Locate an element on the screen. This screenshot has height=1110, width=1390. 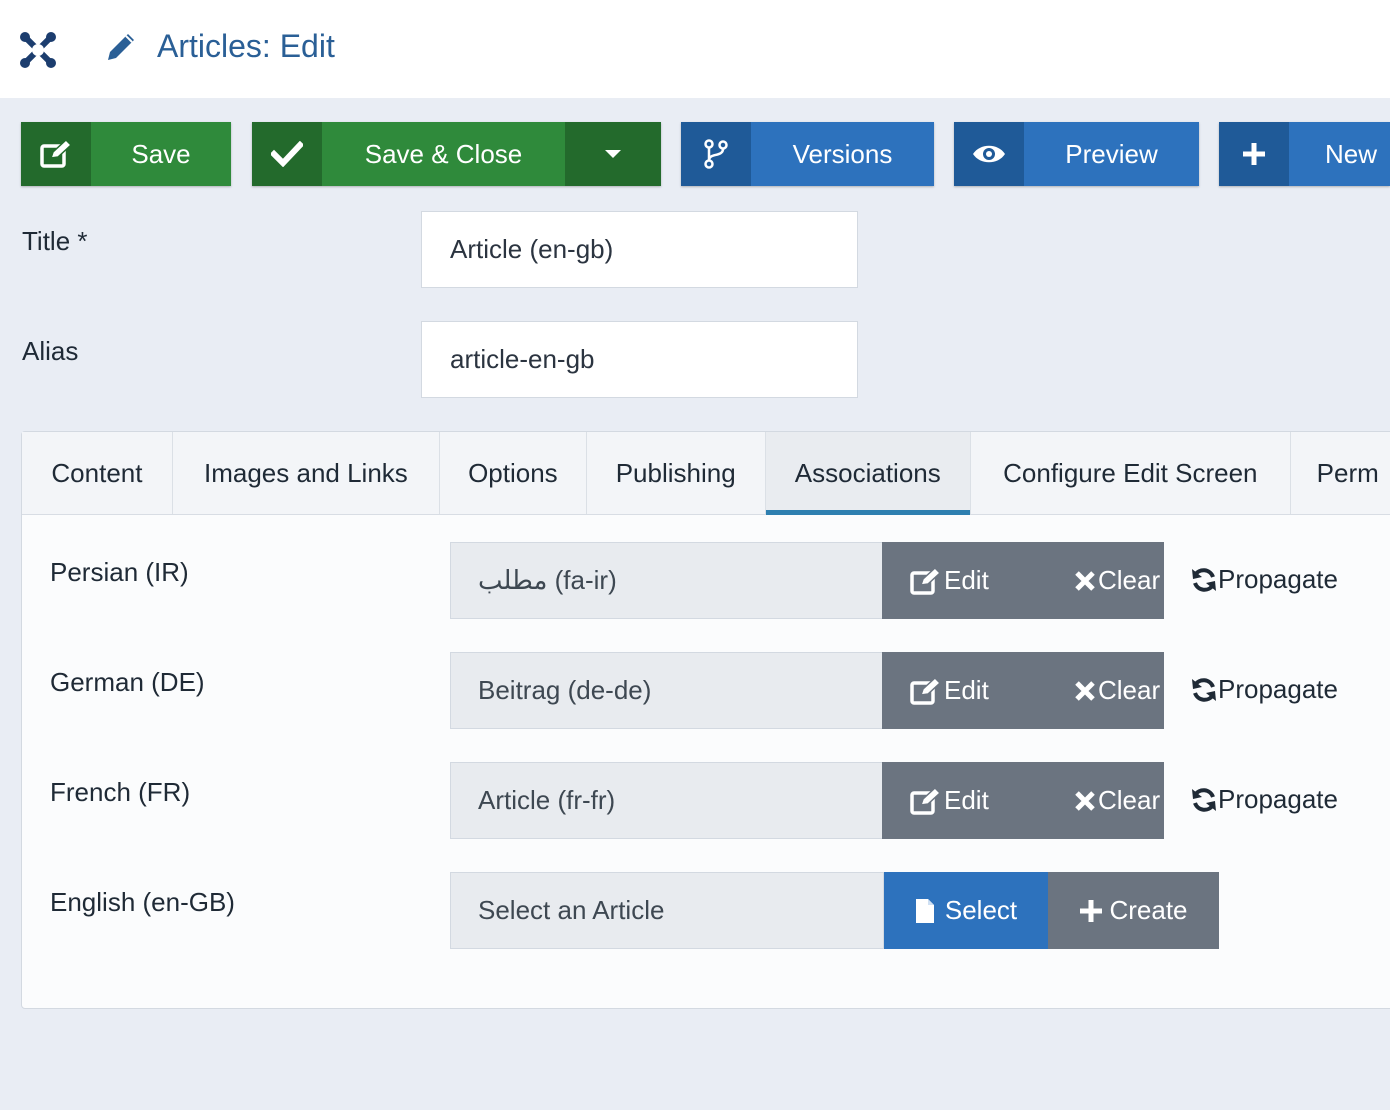
versions-button: Versions is located at coordinates (807, 154).